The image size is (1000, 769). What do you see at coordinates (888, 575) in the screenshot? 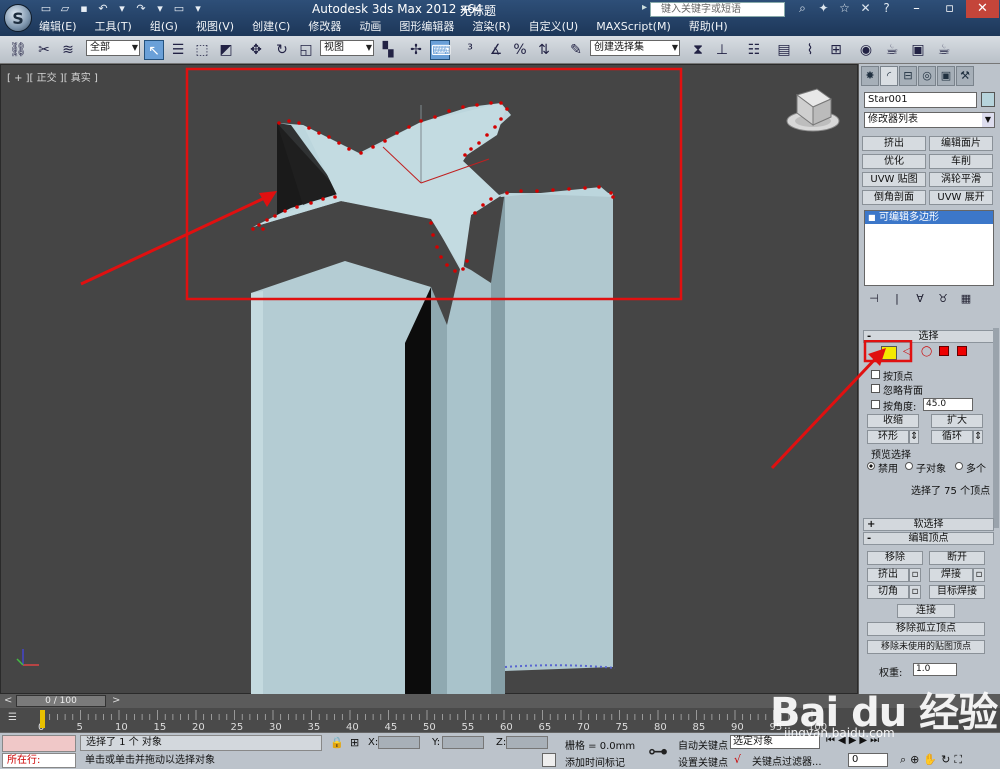
I see `extrude-button: 挤出` at bounding box center [888, 575].